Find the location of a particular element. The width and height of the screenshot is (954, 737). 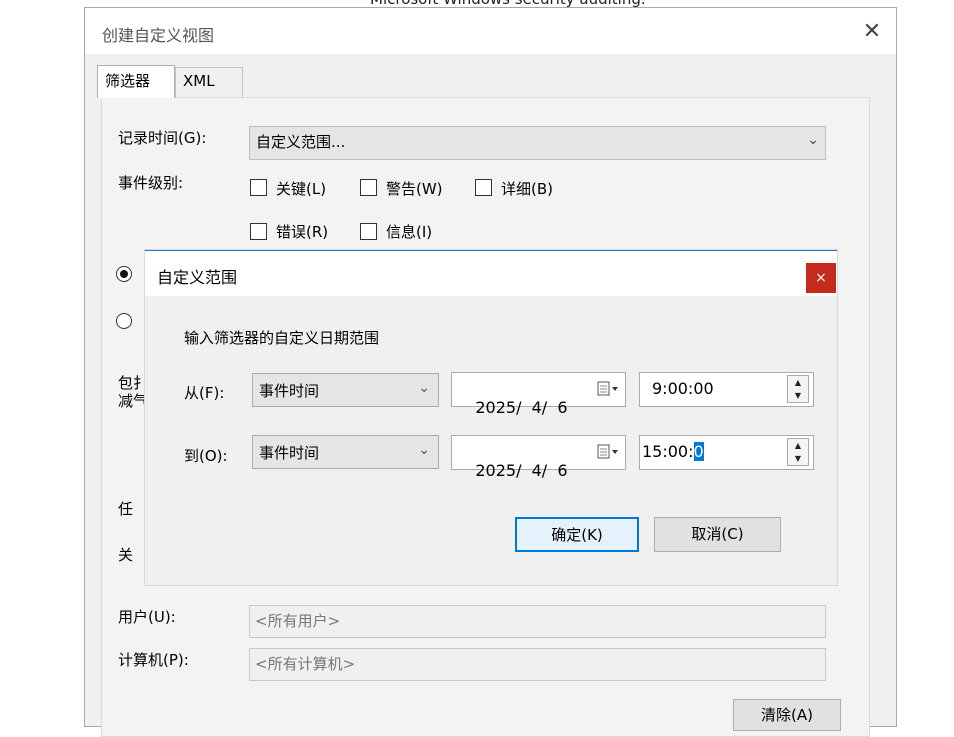

to-date-picker: 2025/ 4/ 6 is located at coordinates (538, 457).